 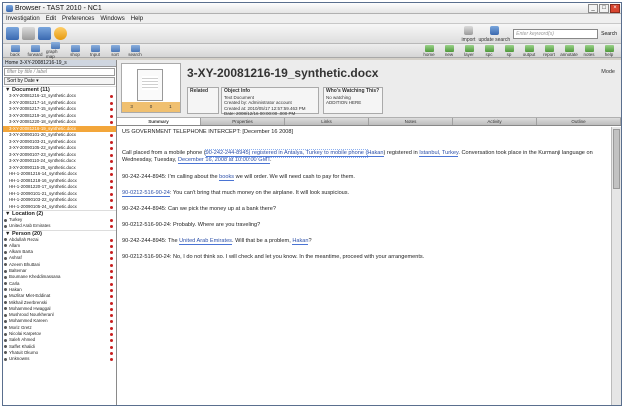 What do you see at coordinates (12, 33) in the screenshot?
I see `tools-icon` at bounding box center [12, 33].